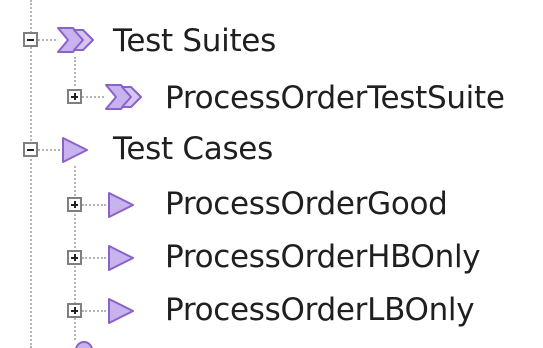 Image resolution: width=543 pixels, height=348 pixels. What do you see at coordinates (306, 204) in the screenshot?
I see `tree-node-label: ProcessOrderGood` at bounding box center [306, 204].